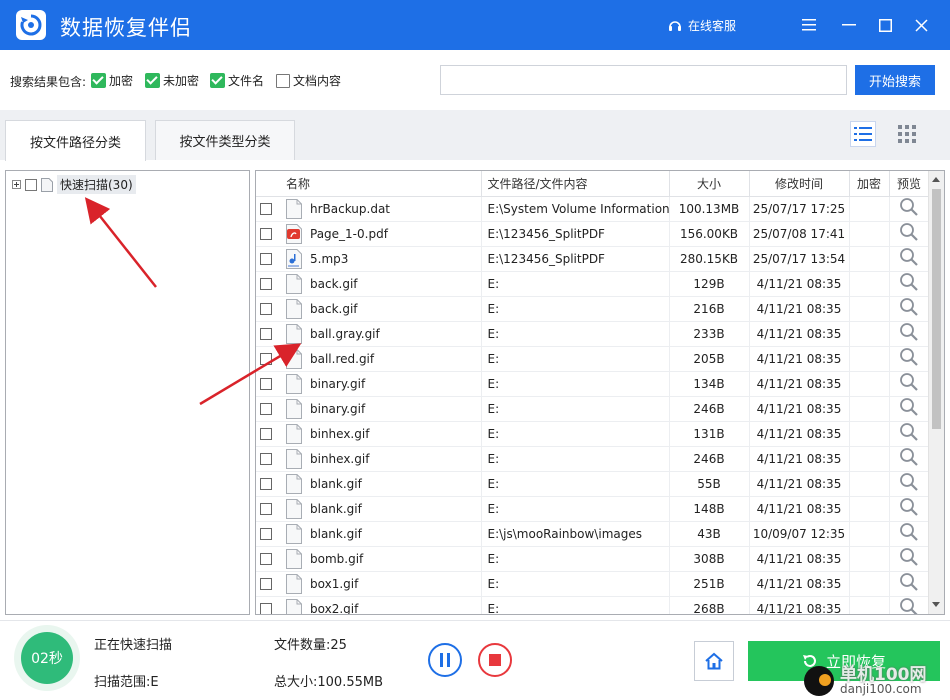 This screenshot has width=950, height=700. Describe the element at coordinates (799, 184) in the screenshot. I see `header-modified-time: 修改时间` at that location.